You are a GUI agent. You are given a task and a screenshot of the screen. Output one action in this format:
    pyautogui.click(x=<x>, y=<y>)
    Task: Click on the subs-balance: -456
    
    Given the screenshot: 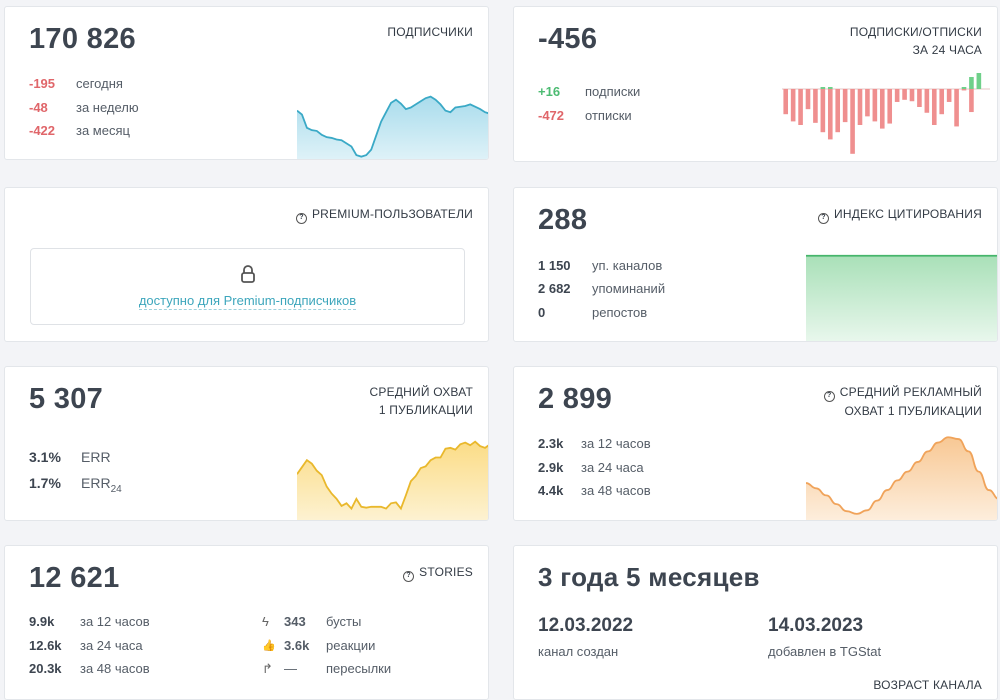 What is the action you would take?
    pyautogui.click(x=568, y=39)
    